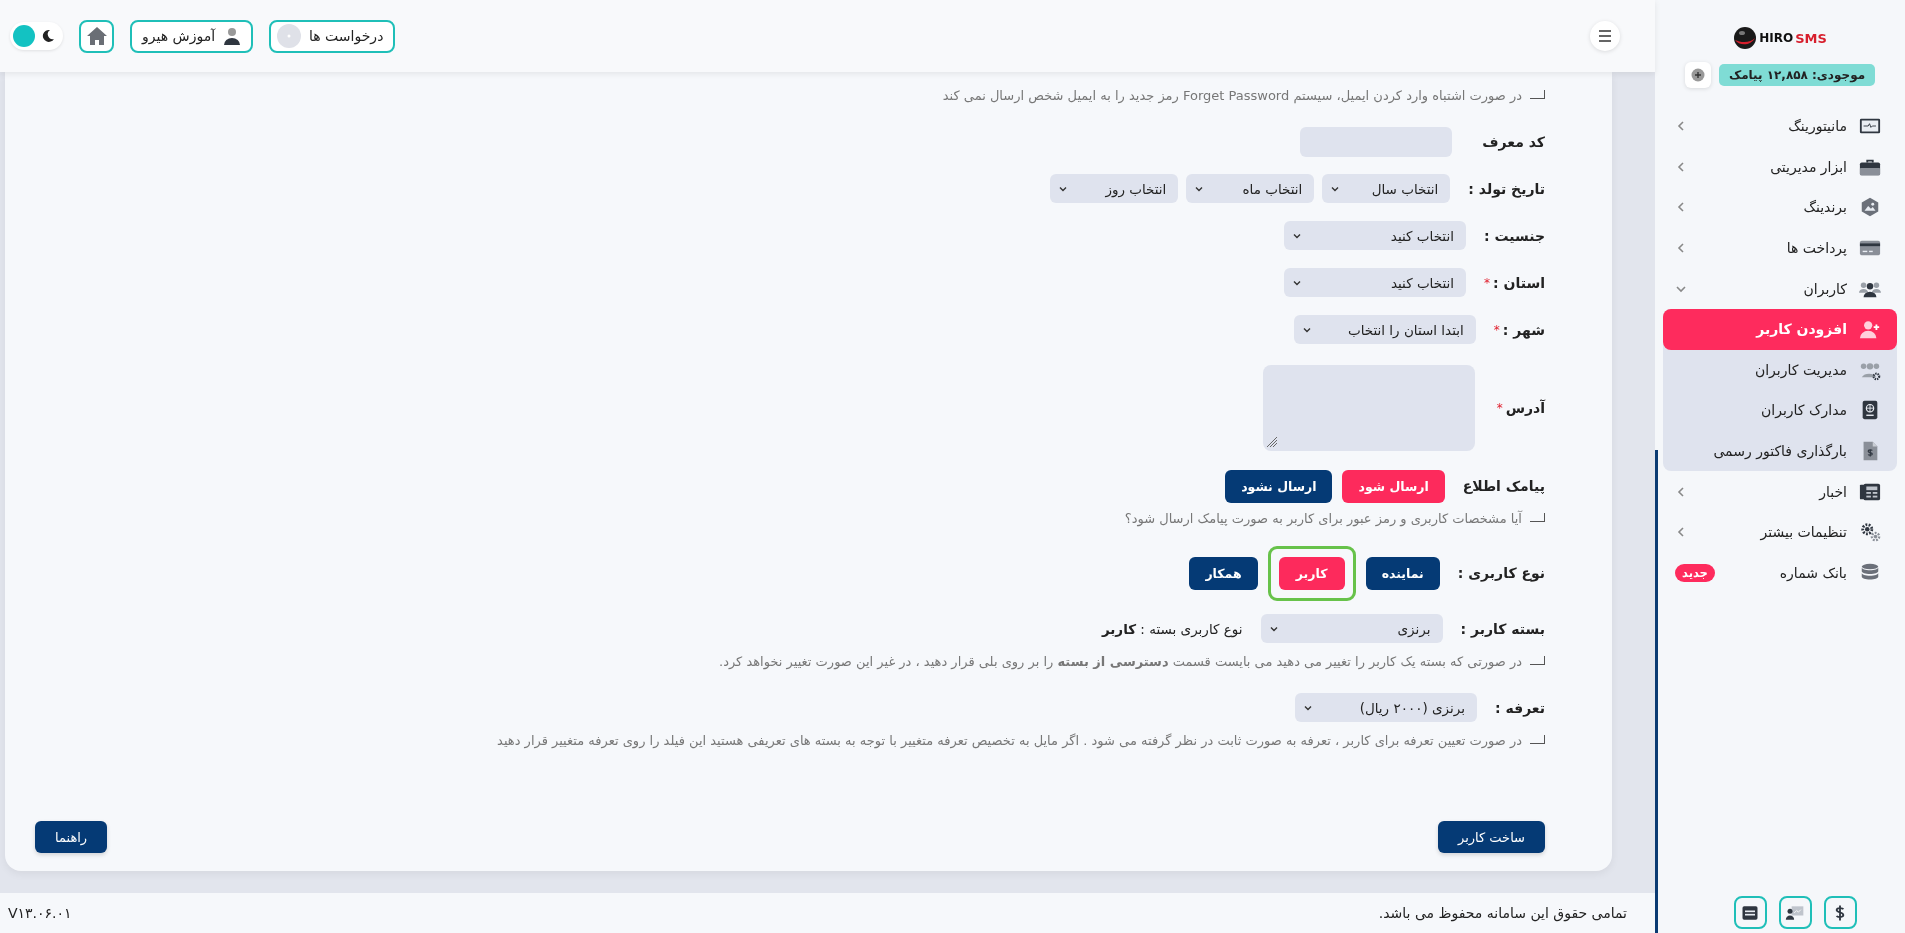 This screenshot has width=1905, height=933. Describe the element at coordinates (71, 837) in the screenshot. I see `help-button: راهنما` at that location.